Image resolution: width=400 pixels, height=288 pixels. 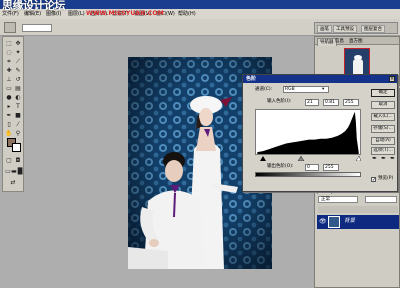 What do you see at coordinates (373, 29) in the screenshot?
I see `well-tab-layer-comps: 图层复合` at bounding box center [373, 29].